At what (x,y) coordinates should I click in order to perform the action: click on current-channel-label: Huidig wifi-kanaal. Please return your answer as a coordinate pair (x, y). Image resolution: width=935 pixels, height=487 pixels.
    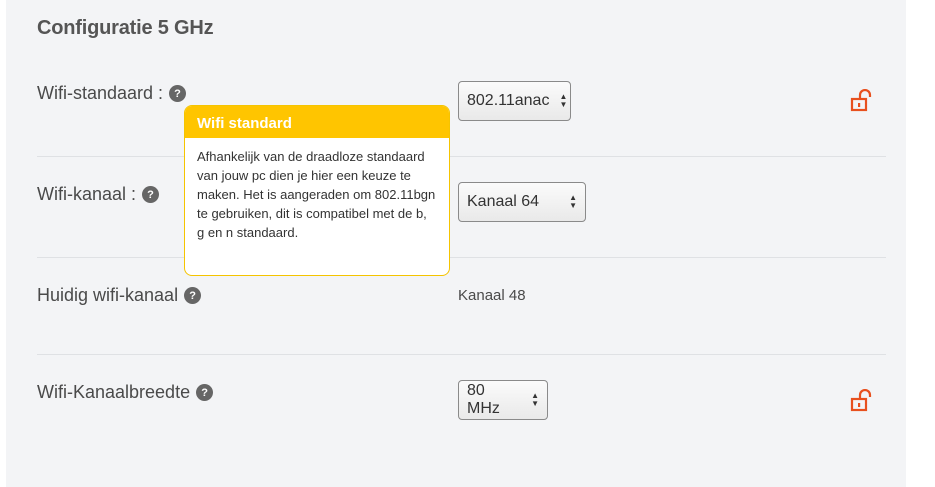
    Looking at the image, I should click on (108, 295).